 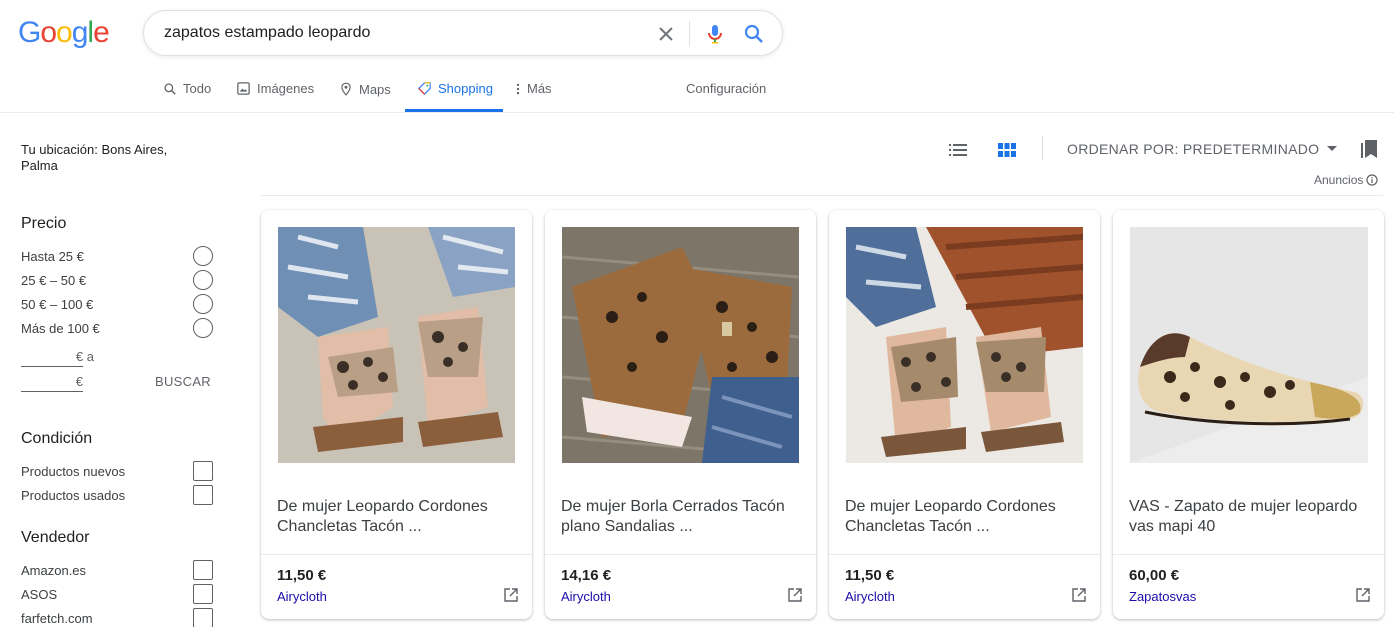 What do you see at coordinates (1162, 596) in the screenshot?
I see `product-seller: Zapatosvas` at bounding box center [1162, 596].